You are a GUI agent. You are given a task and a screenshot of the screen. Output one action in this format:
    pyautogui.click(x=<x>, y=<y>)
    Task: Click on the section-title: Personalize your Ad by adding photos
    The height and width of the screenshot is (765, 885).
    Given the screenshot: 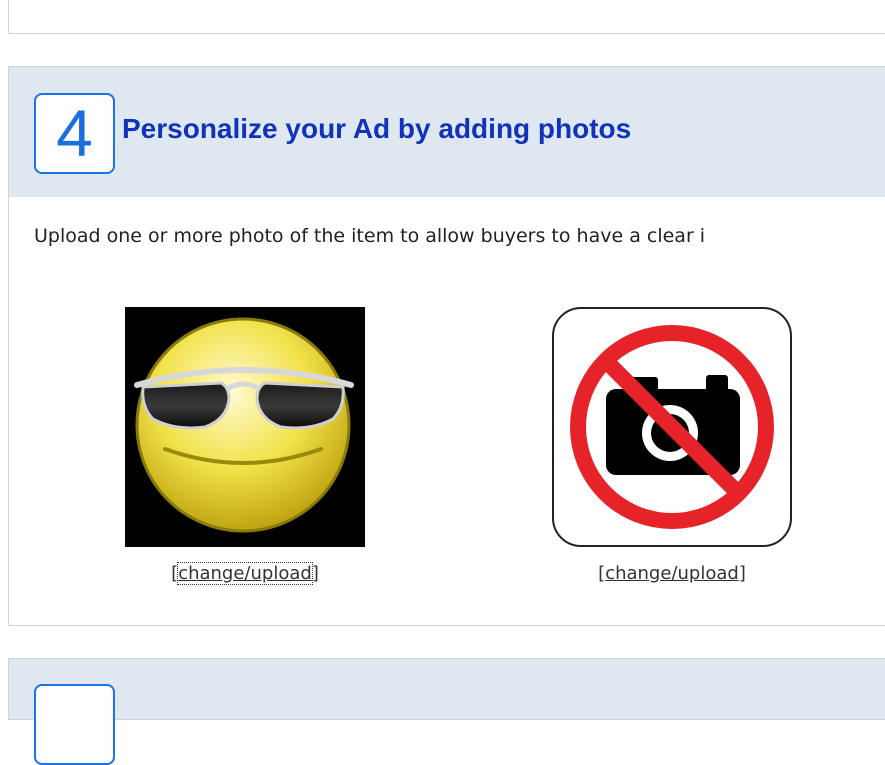 What is the action you would take?
    pyautogui.click(x=377, y=128)
    